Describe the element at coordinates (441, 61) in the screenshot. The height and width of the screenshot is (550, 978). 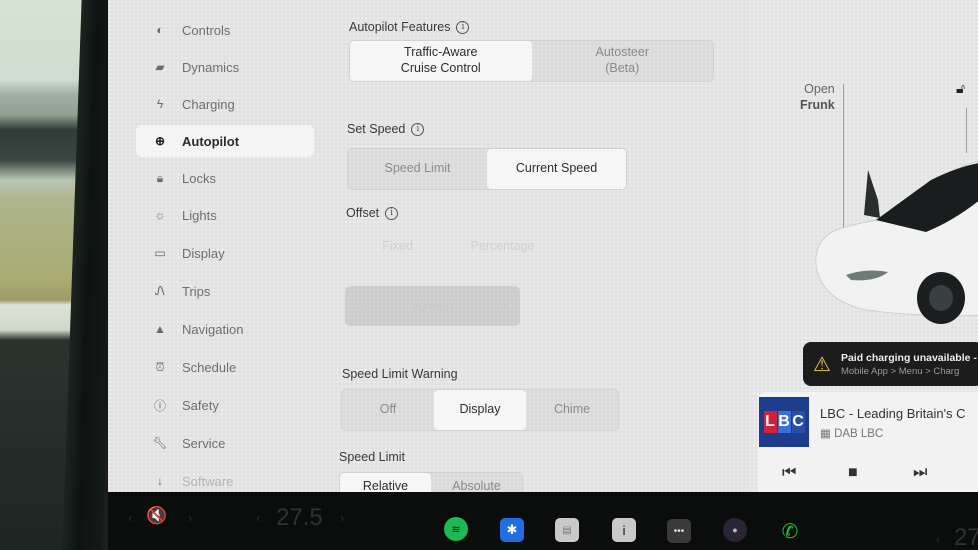
I see `option-traffic-aware-cruise-control: Traffic-Aware Cruise Control` at that location.